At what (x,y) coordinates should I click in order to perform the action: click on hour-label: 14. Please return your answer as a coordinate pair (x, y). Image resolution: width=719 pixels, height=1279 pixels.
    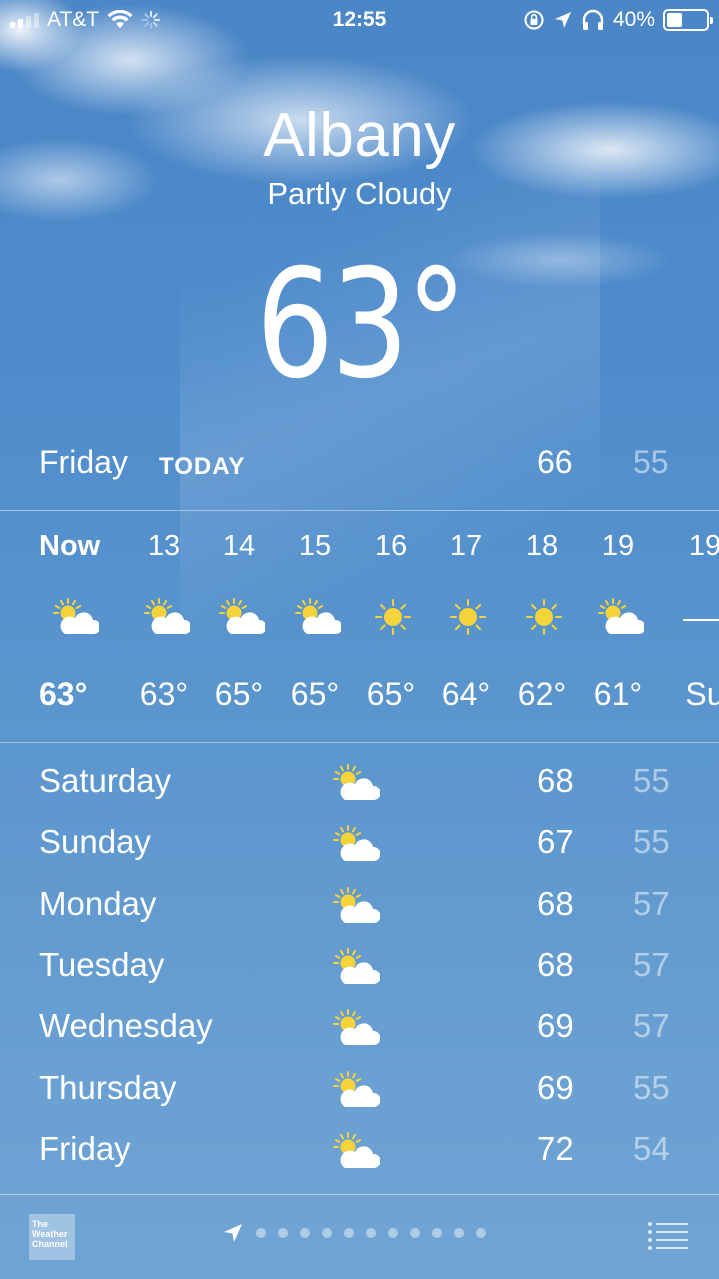
    Looking at the image, I should click on (239, 546).